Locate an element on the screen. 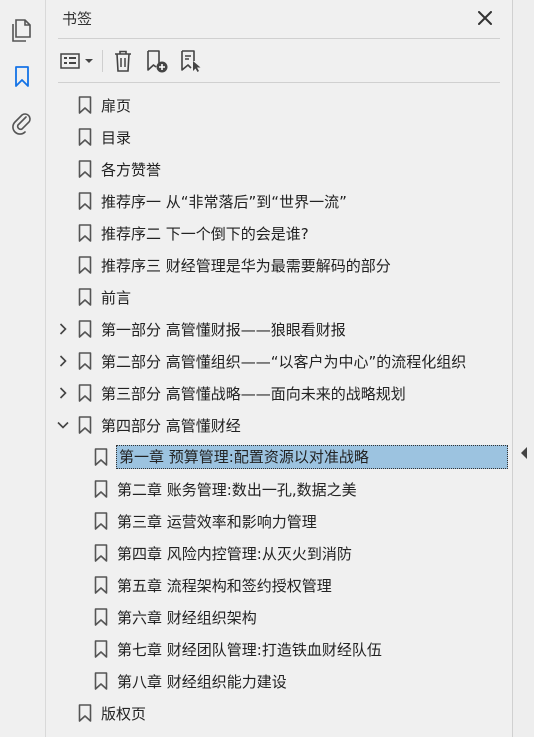  bookmark-item: 推荐序二 下一个倒下的会是谁? is located at coordinates (279, 233).